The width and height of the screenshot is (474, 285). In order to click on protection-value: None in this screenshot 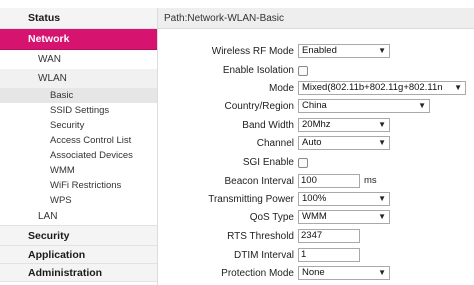, I will do `click(313, 272)`.